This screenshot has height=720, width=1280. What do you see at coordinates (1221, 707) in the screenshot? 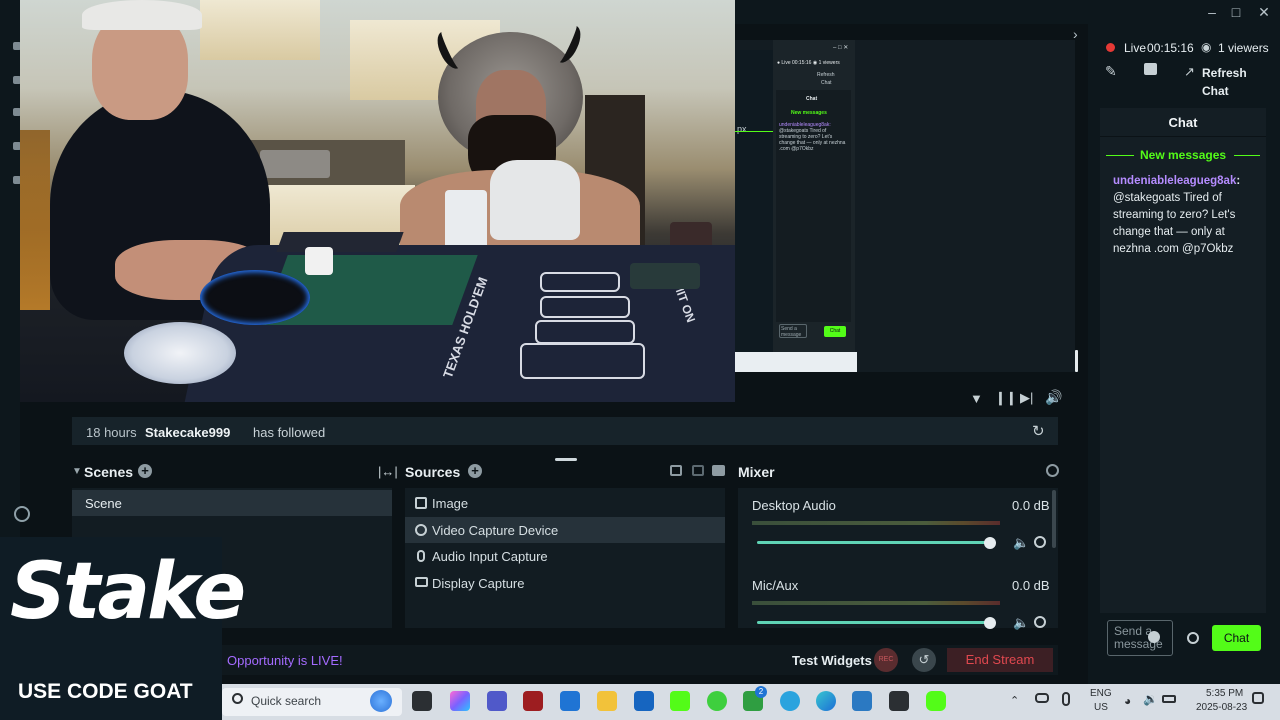
I see `clock-date: 2025-08-23` at bounding box center [1221, 707].